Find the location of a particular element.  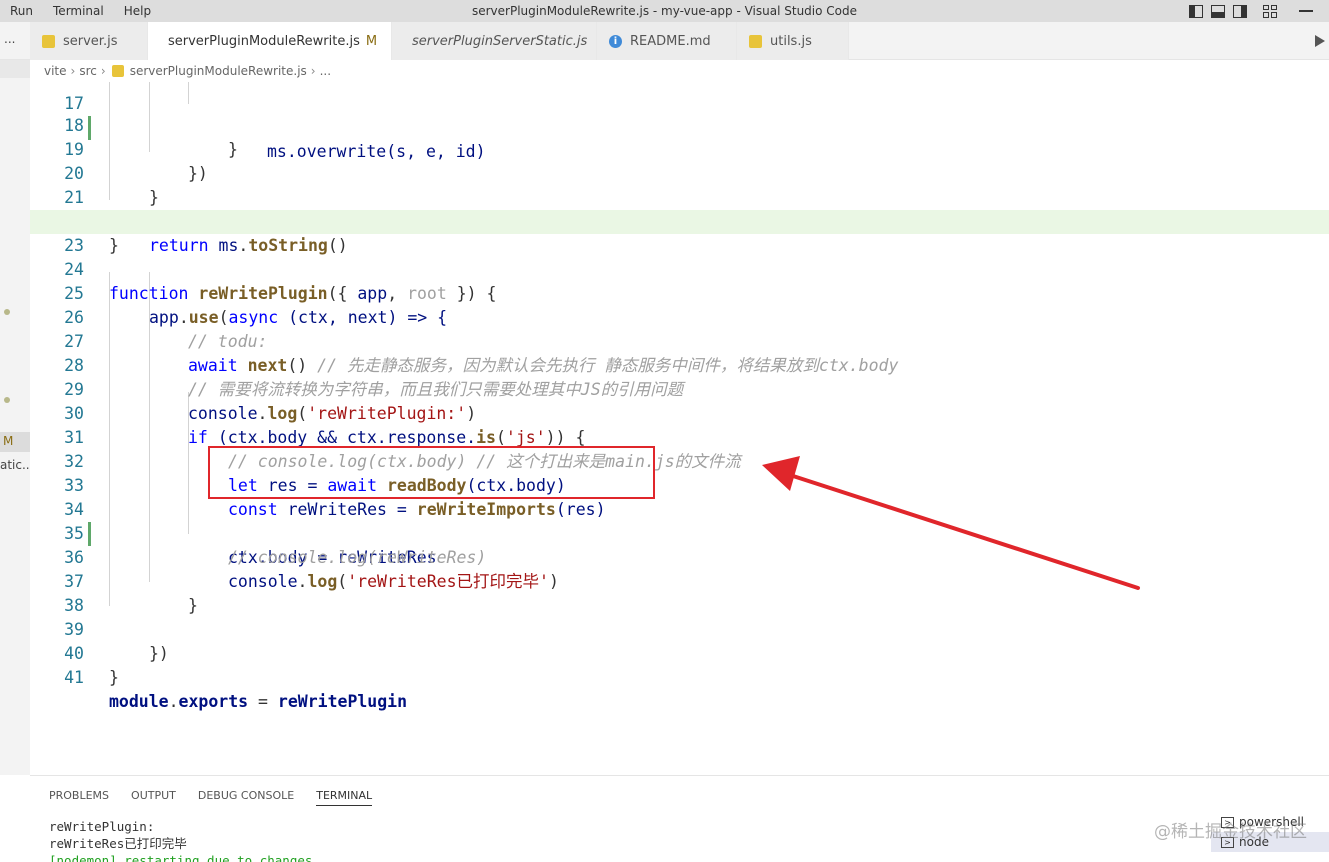

code-line: 21 return ms.toString() is located at coordinates (206, 221).